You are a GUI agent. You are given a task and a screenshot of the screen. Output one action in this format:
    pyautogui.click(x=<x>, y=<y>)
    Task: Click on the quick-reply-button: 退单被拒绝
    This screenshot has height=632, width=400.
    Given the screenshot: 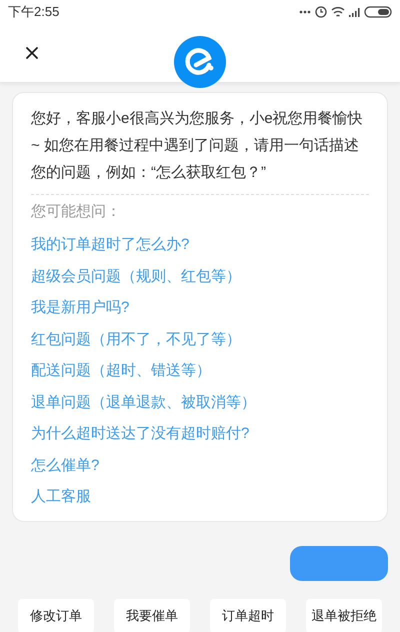 What is the action you would take?
    pyautogui.click(x=344, y=615)
    